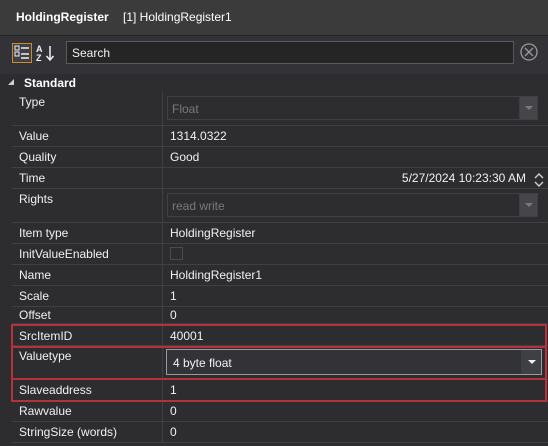 This screenshot has width=548, height=446. Describe the element at coordinates (173, 390) in the screenshot. I see `slaveaddress-value: 1` at that location.